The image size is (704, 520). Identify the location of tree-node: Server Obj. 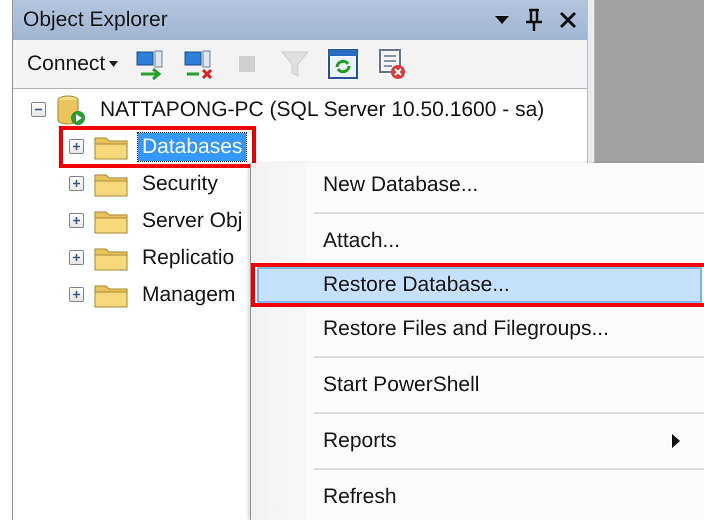
(192, 220).